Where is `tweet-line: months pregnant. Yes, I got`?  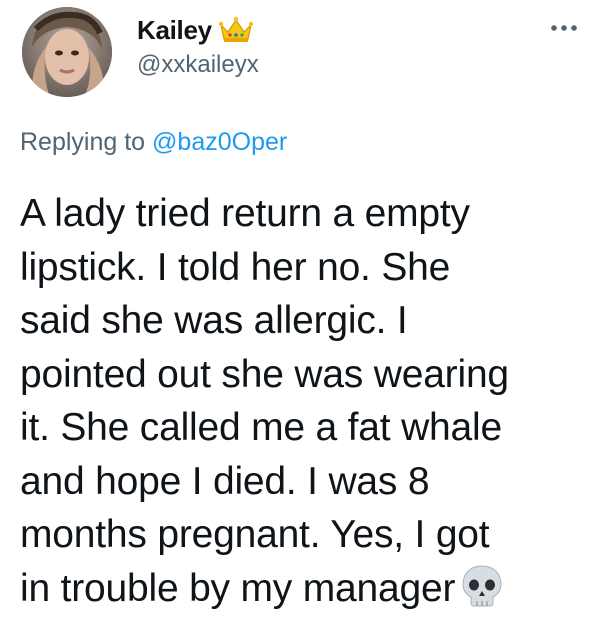 tweet-line: months pregnant. Yes, I got is located at coordinates (255, 534).